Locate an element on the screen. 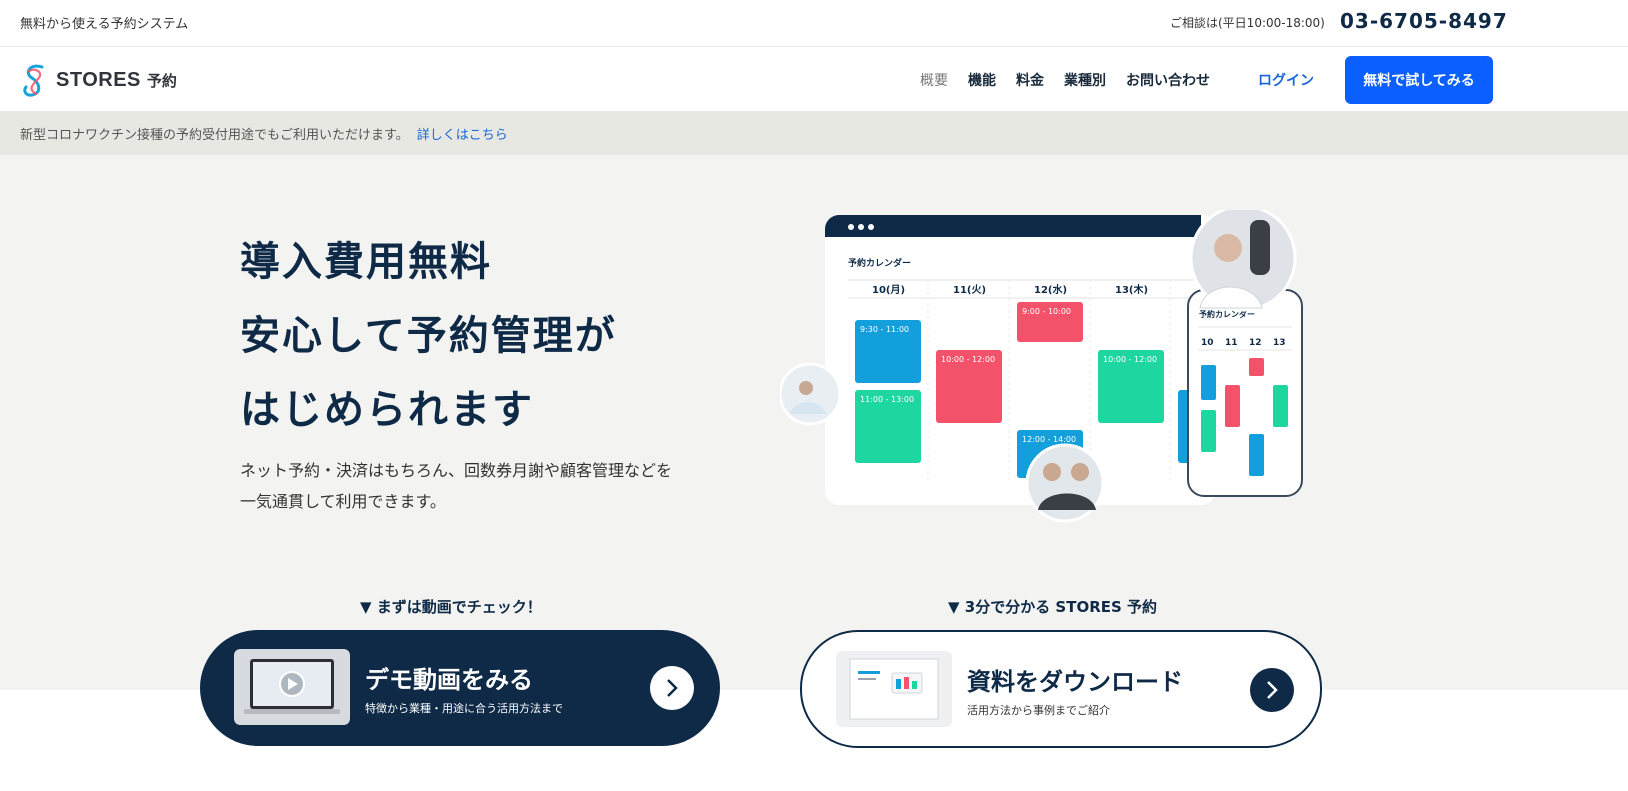 This screenshot has height=791, width=1628. day-label-10: 10(月) is located at coordinates (888, 290).